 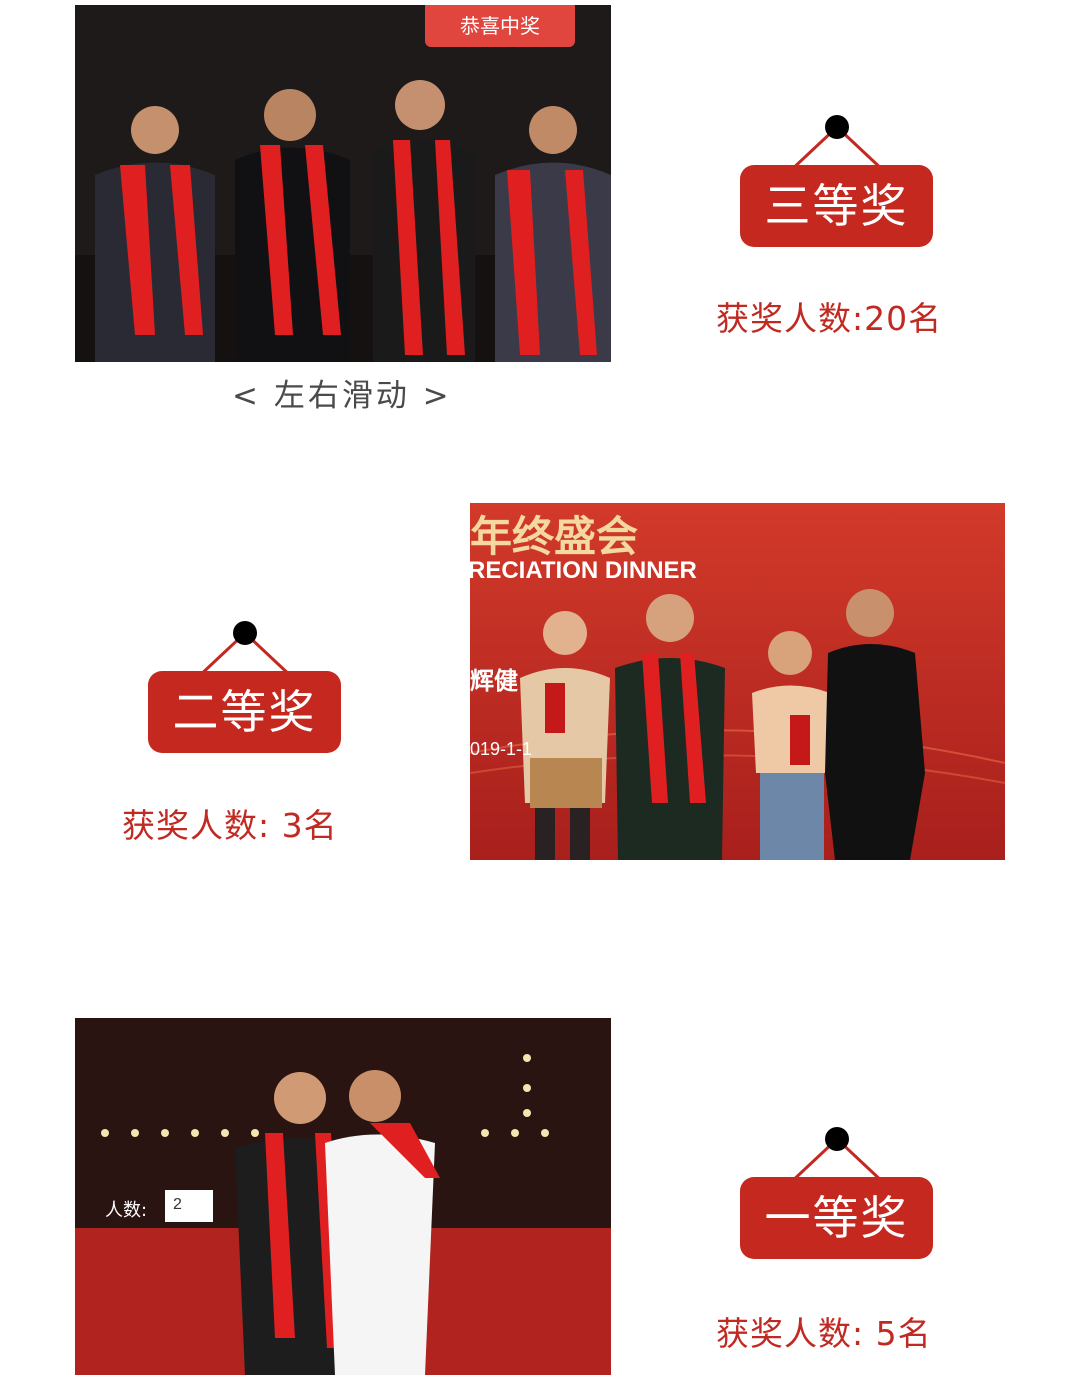 What do you see at coordinates (829, 318) in the screenshot?
I see `prize-count-third: 获奖人数:20名` at bounding box center [829, 318].